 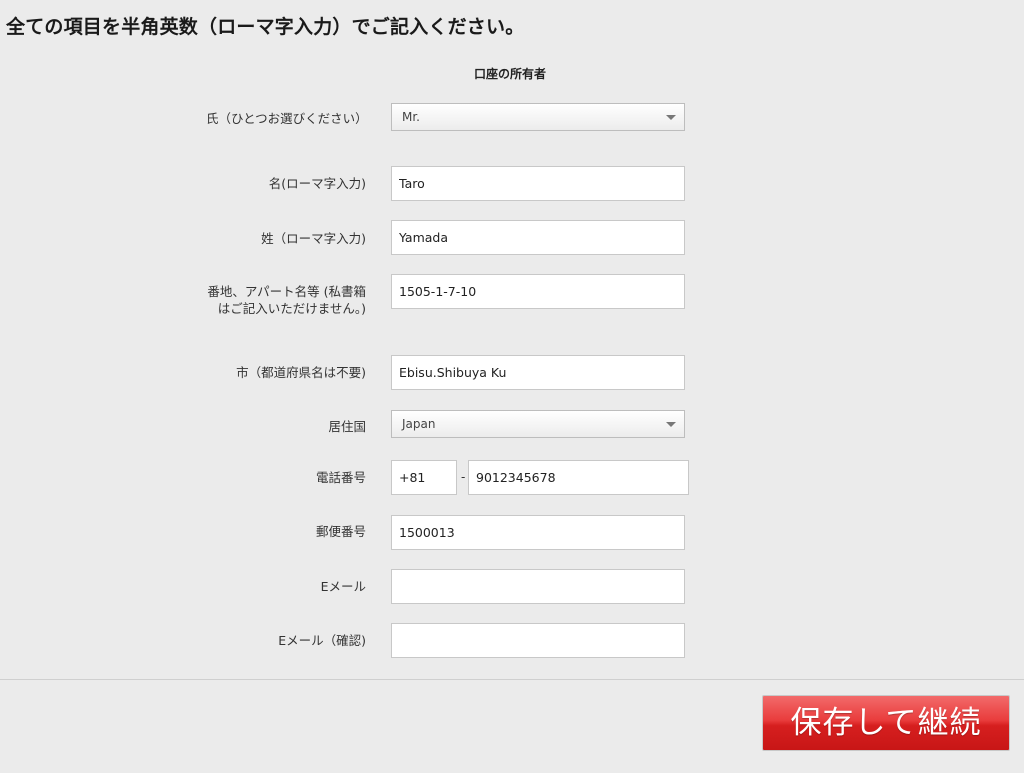 I want to click on section-title: 口座の所有者, so click(x=509, y=74).